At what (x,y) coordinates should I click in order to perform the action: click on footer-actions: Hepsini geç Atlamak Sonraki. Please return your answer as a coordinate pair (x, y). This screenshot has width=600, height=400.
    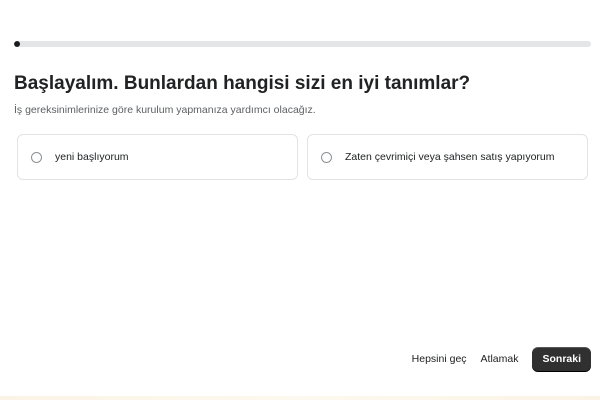
    Looking at the image, I should click on (501, 359).